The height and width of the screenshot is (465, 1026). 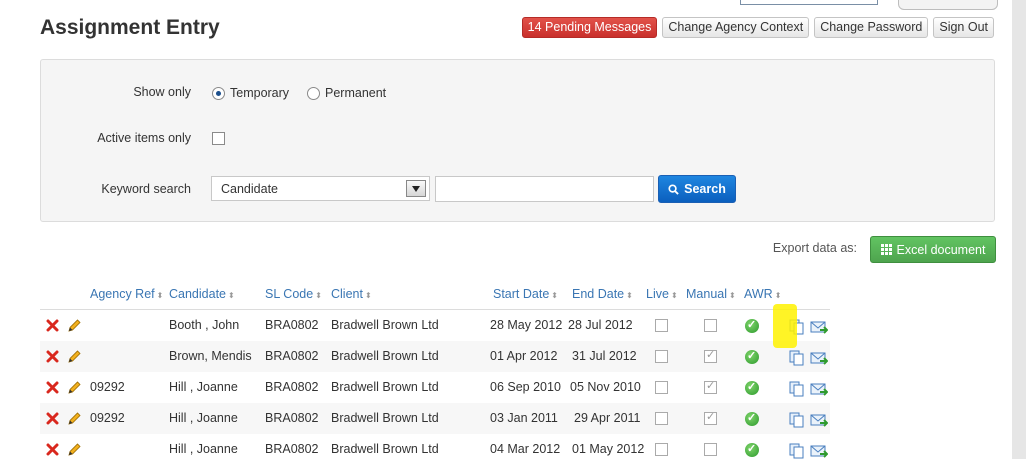 What do you see at coordinates (736, 27) in the screenshot?
I see `change-agency-context-button: Change Agency Context` at bounding box center [736, 27].